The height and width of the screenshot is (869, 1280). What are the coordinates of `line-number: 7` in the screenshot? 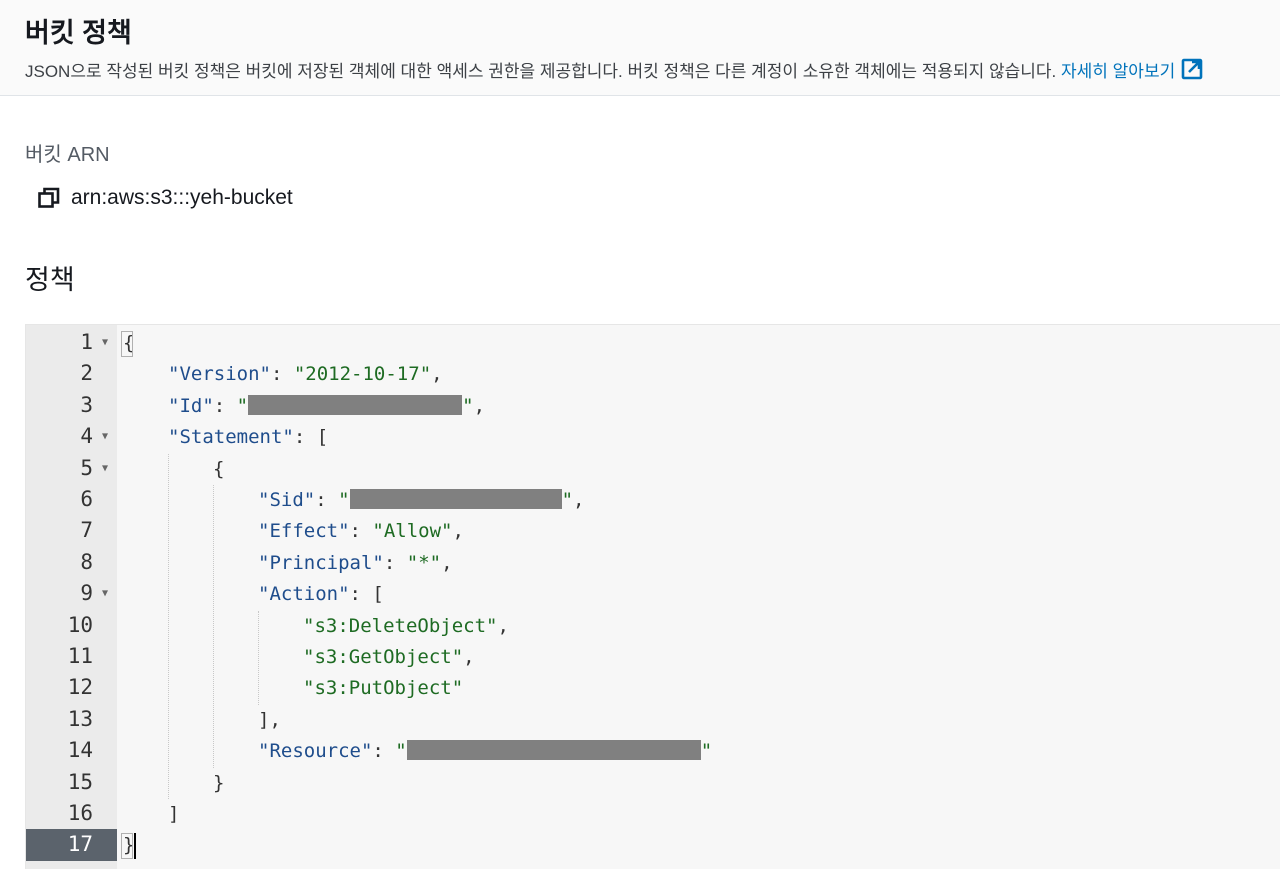 It's located at (71, 530).